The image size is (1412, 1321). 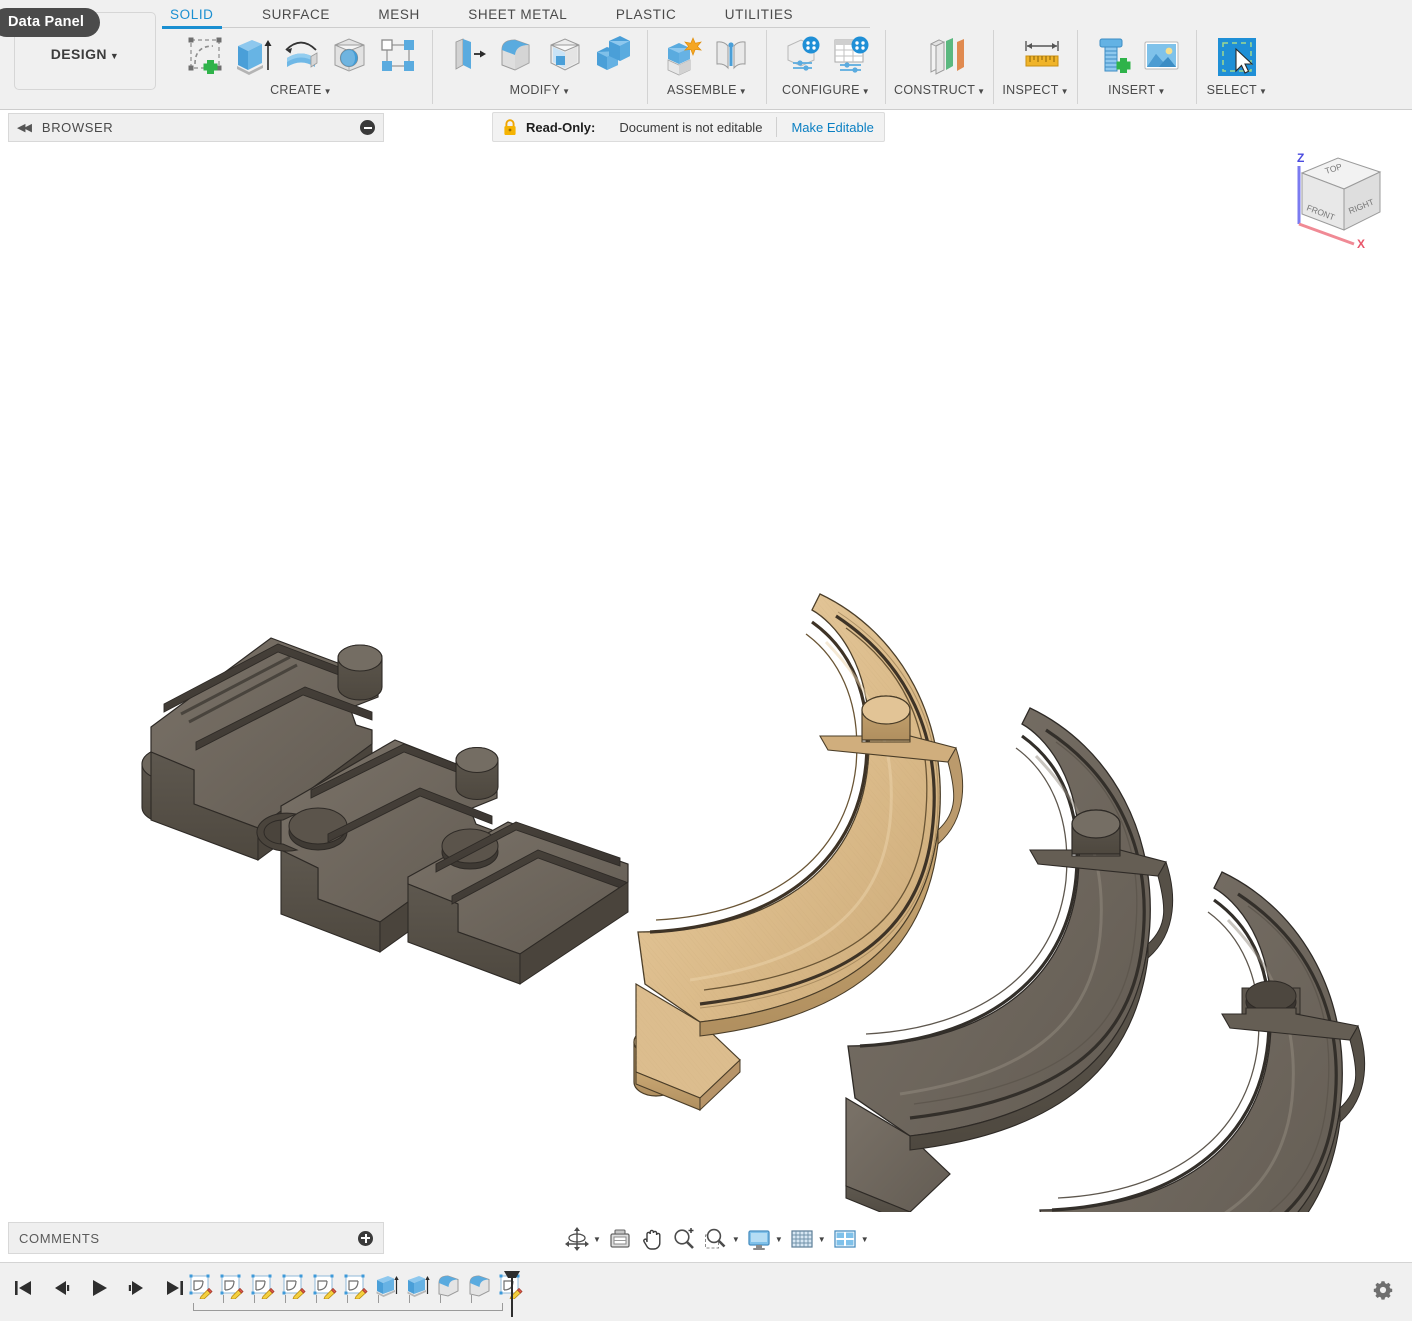 I want to click on measure-icon, so click(x=1036, y=56).